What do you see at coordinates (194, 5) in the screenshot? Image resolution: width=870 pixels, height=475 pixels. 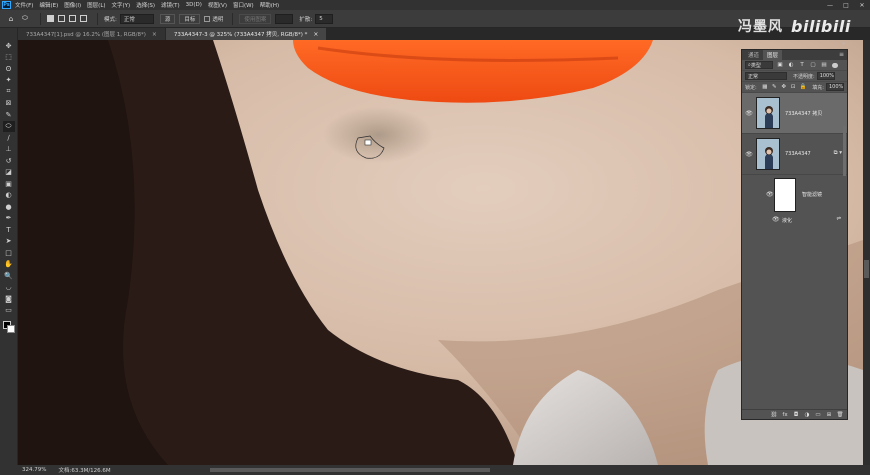 I see `menu-3d: 3D(D)` at bounding box center [194, 5].